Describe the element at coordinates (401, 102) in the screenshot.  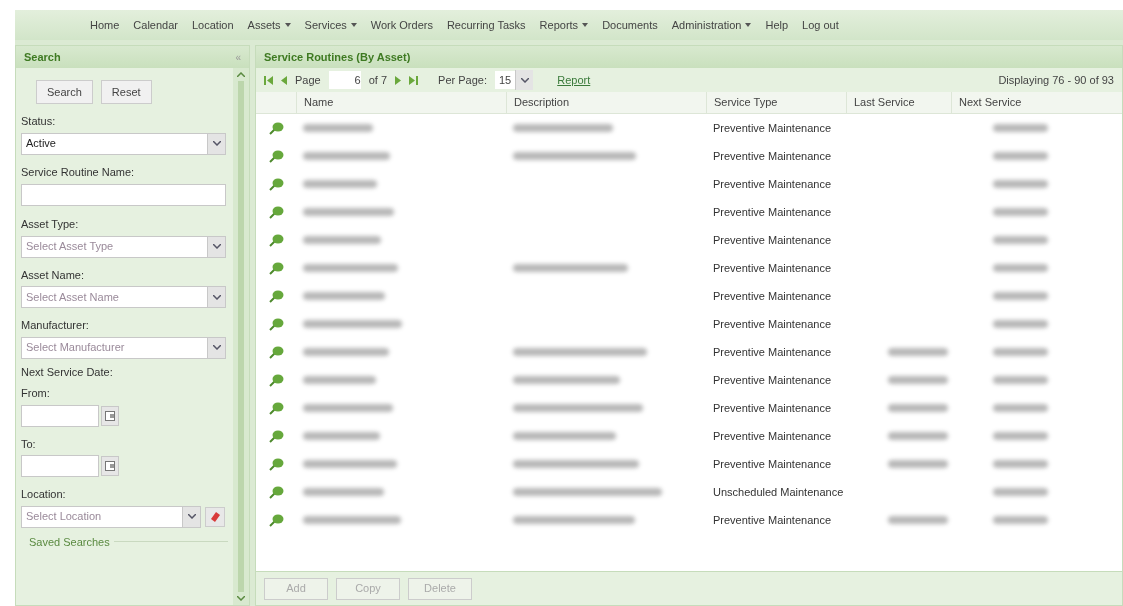
I see `column-header: Name` at that location.